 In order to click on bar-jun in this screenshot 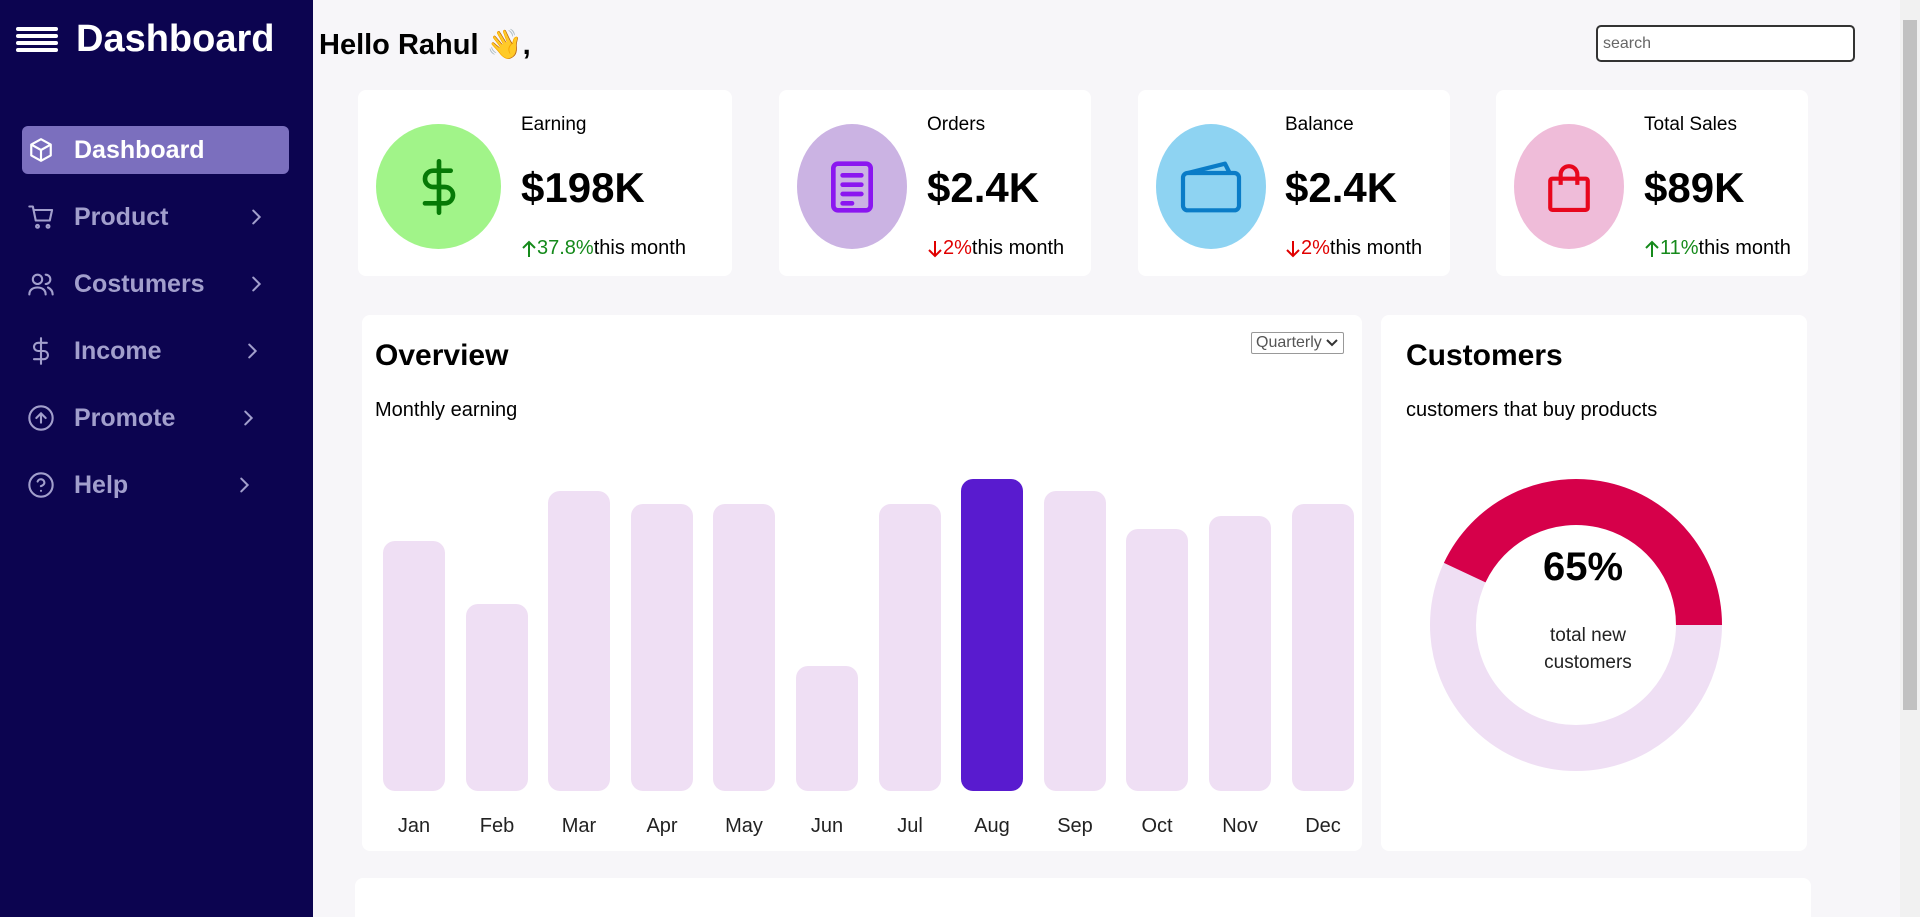, I will do `click(827, 728)`.